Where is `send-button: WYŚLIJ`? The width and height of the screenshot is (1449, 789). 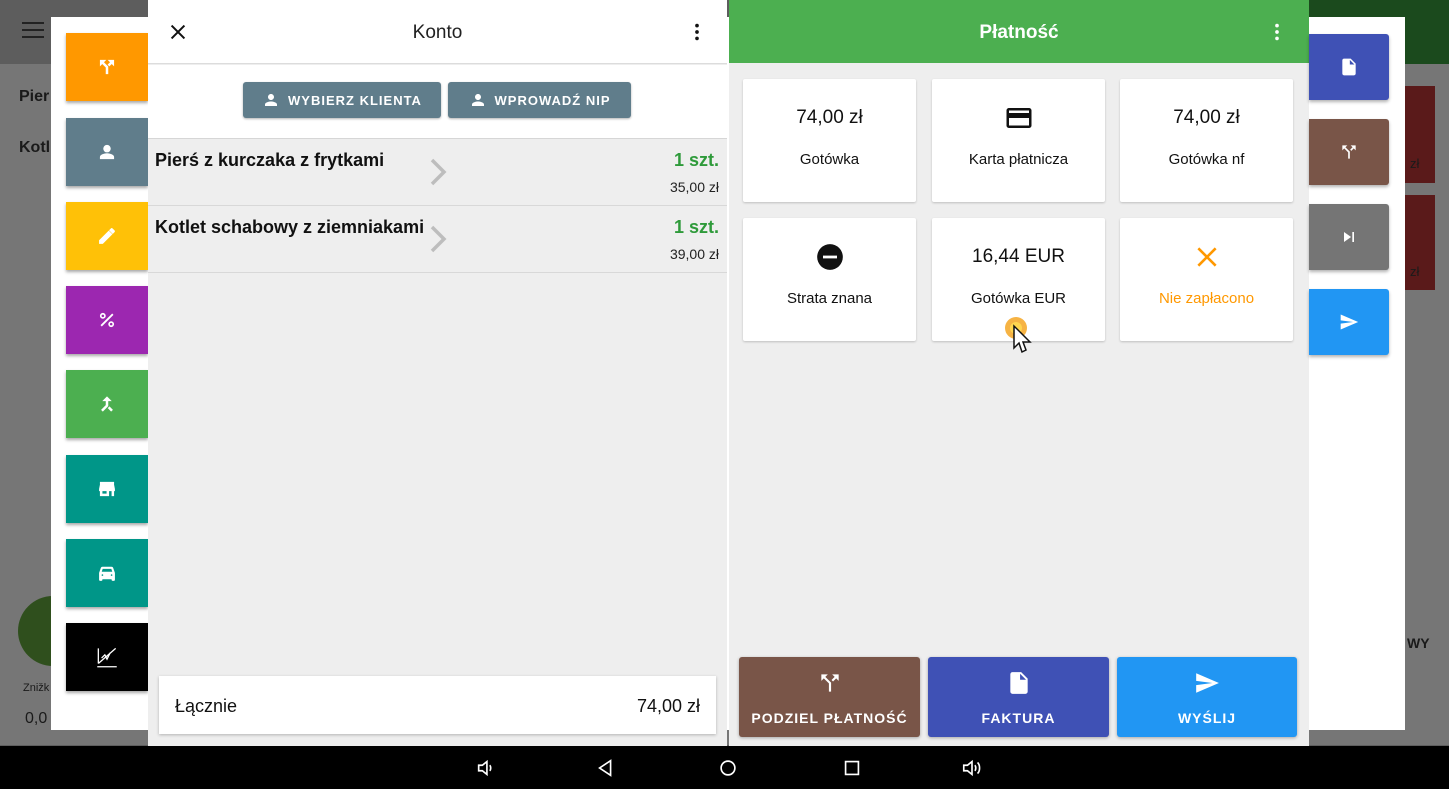 send-button: WYŚLIJ is located at coordinates (1207, 697).